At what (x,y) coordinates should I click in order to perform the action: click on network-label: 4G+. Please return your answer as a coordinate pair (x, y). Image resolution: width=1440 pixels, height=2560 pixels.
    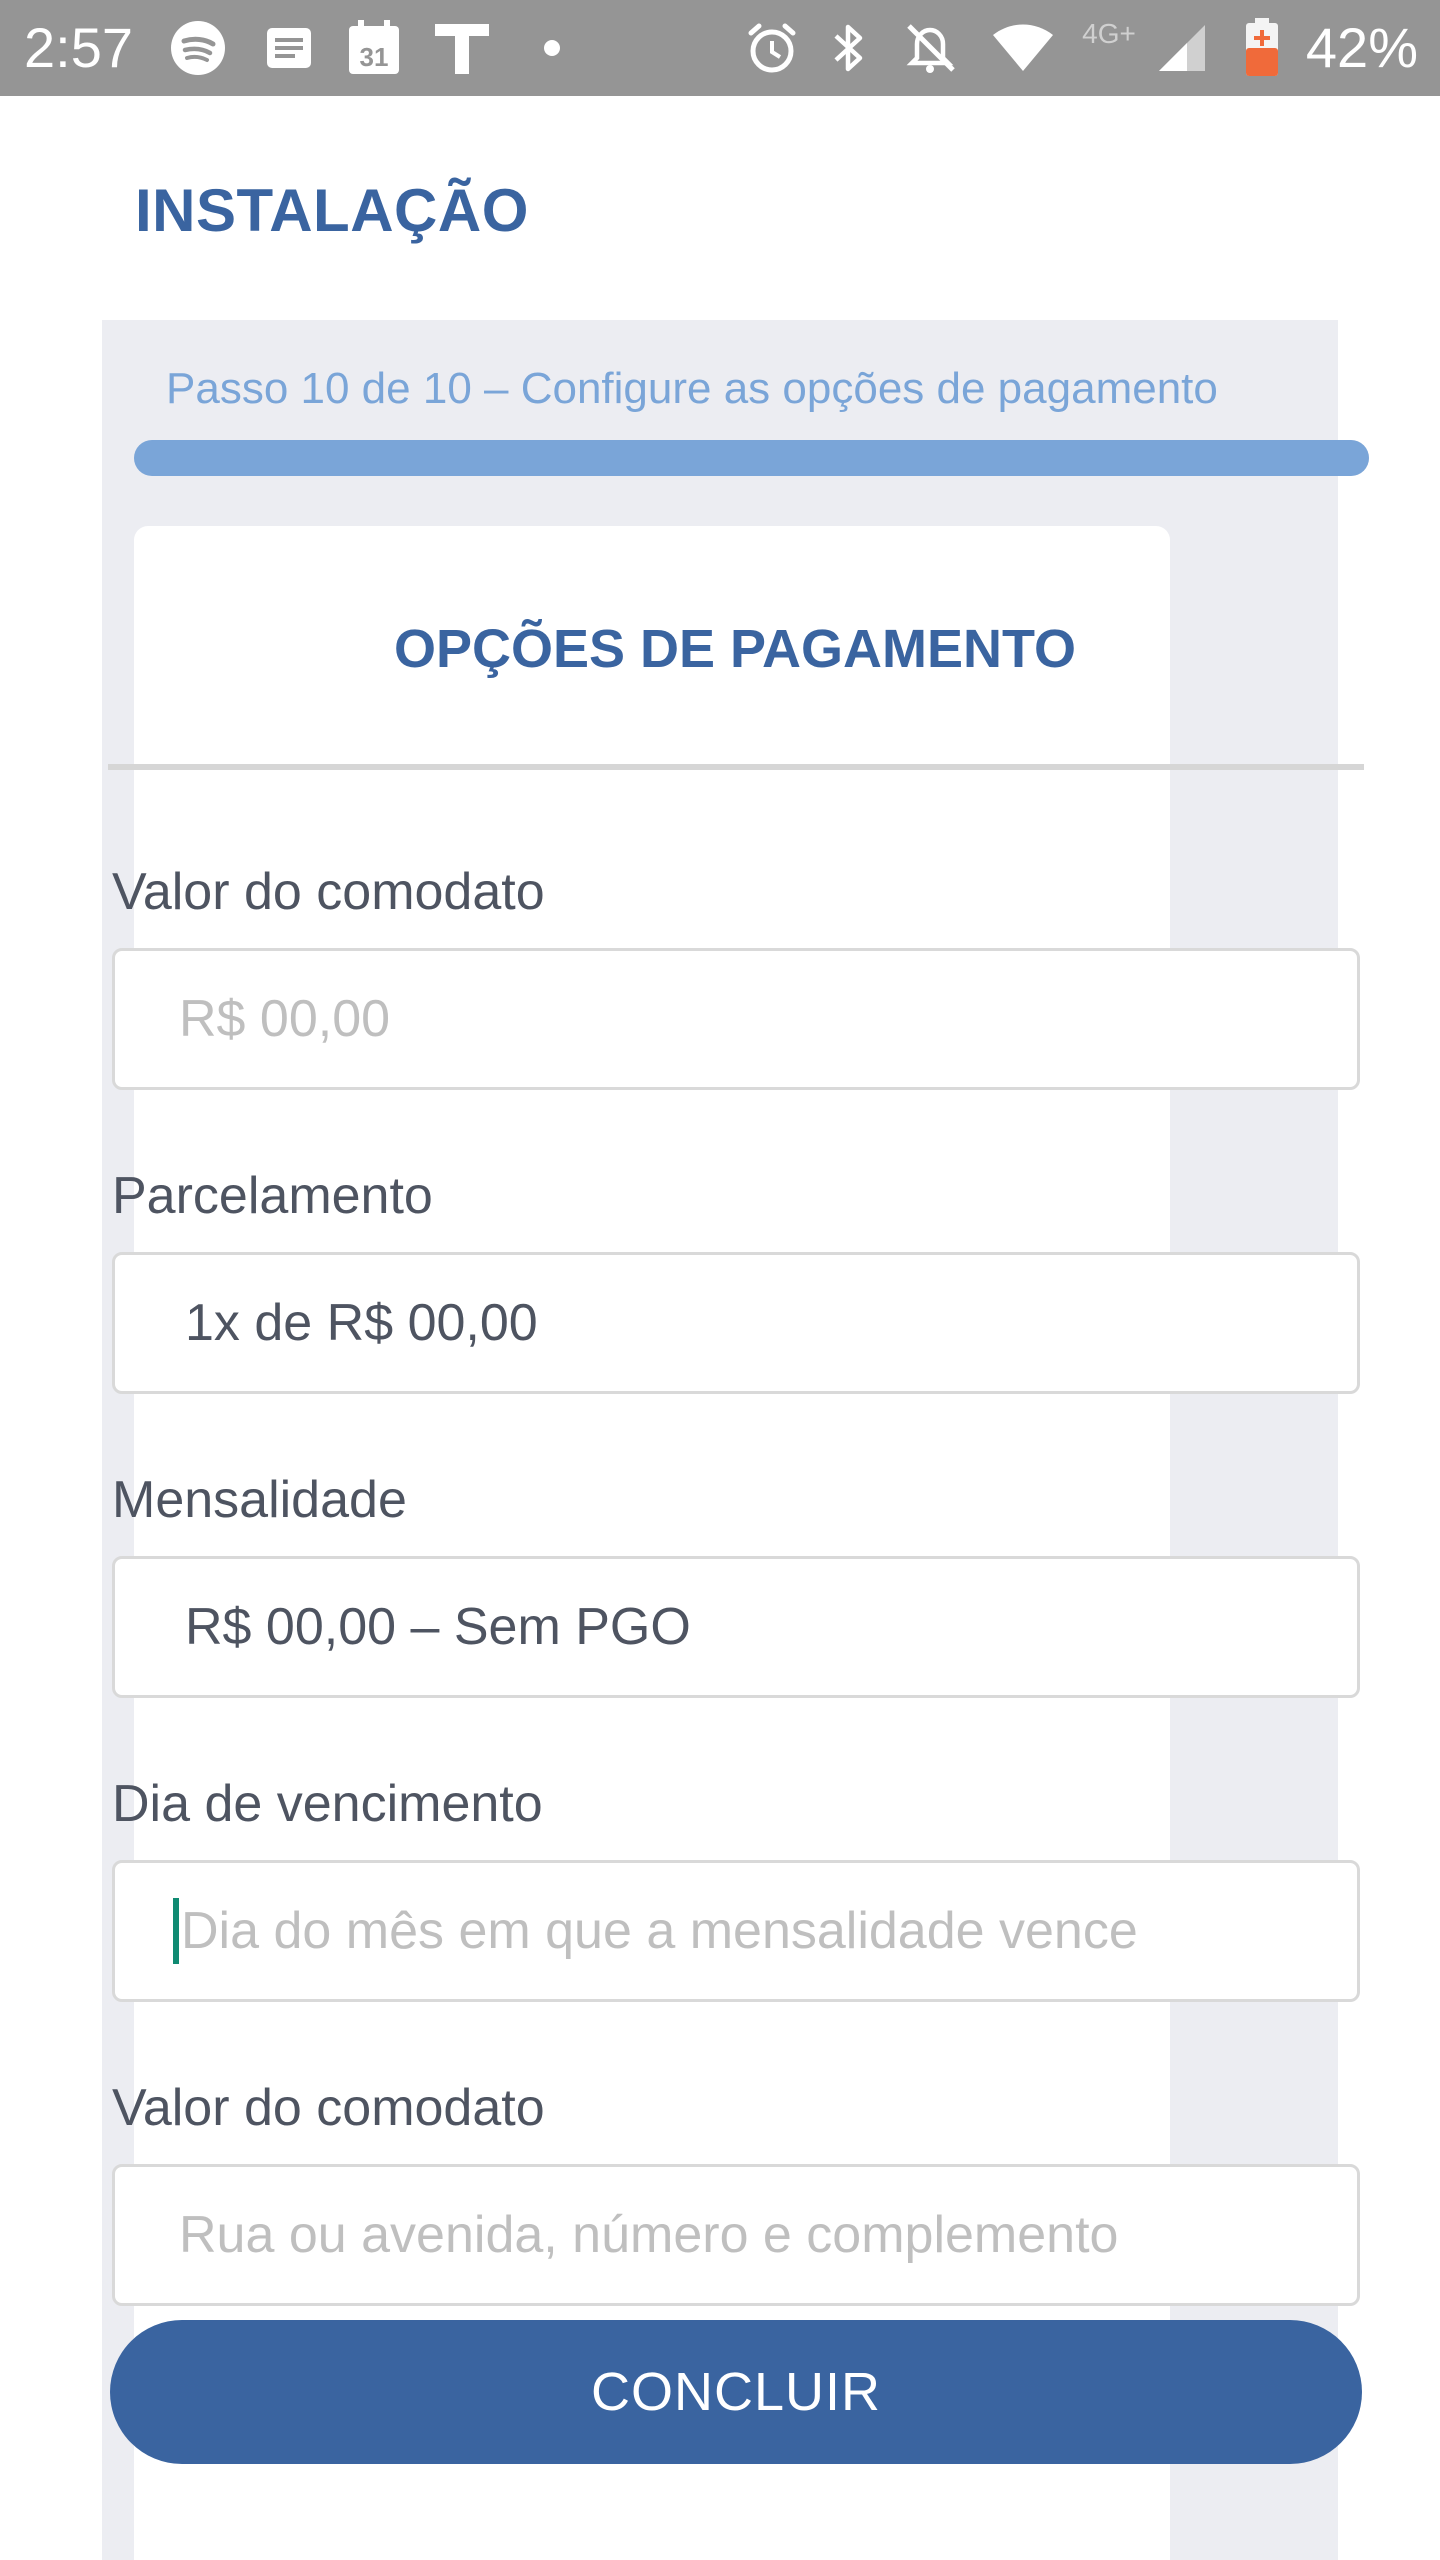
    Looking at the image, I should click on (1109, 33).